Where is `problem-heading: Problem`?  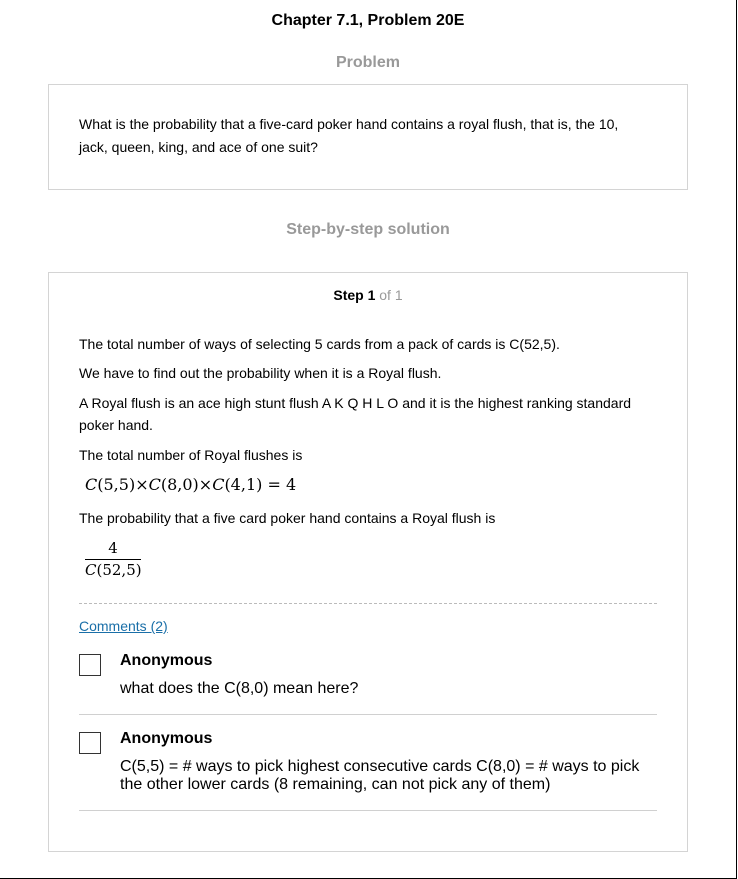
problem-heading: Problem is located at coordinates (367, 62).